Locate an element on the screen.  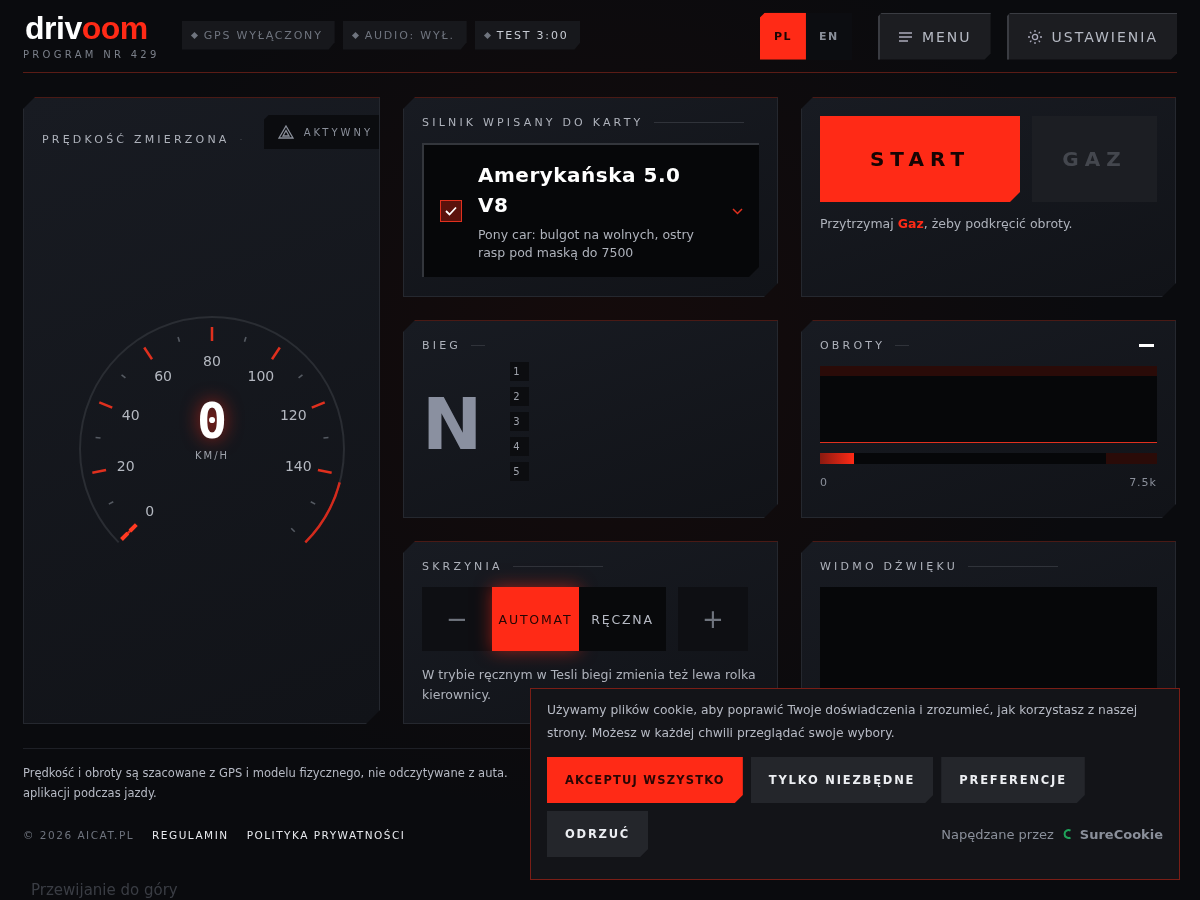
powered-by-text: Napędzane przez is located at coordinates (997, 834).